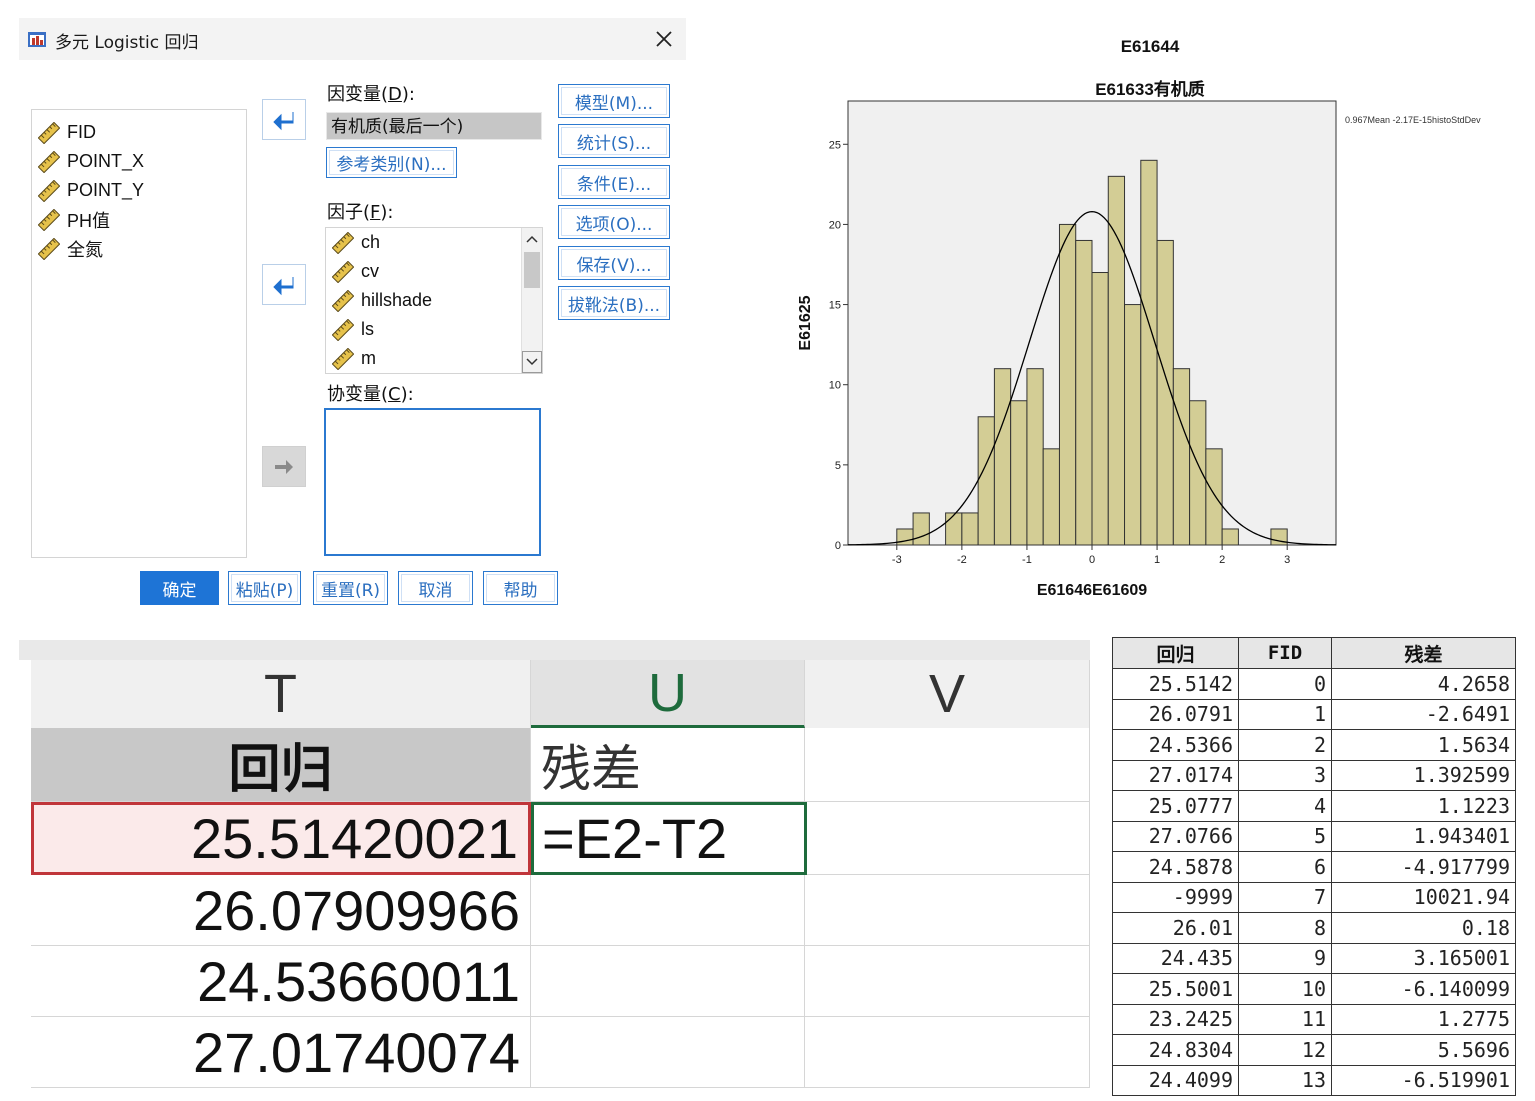 This screenshot has width=1535, height=1101. Describe the element at coordinates (1175, 653) in the screenshot. I see `col-header-regression: 回归` at that location.